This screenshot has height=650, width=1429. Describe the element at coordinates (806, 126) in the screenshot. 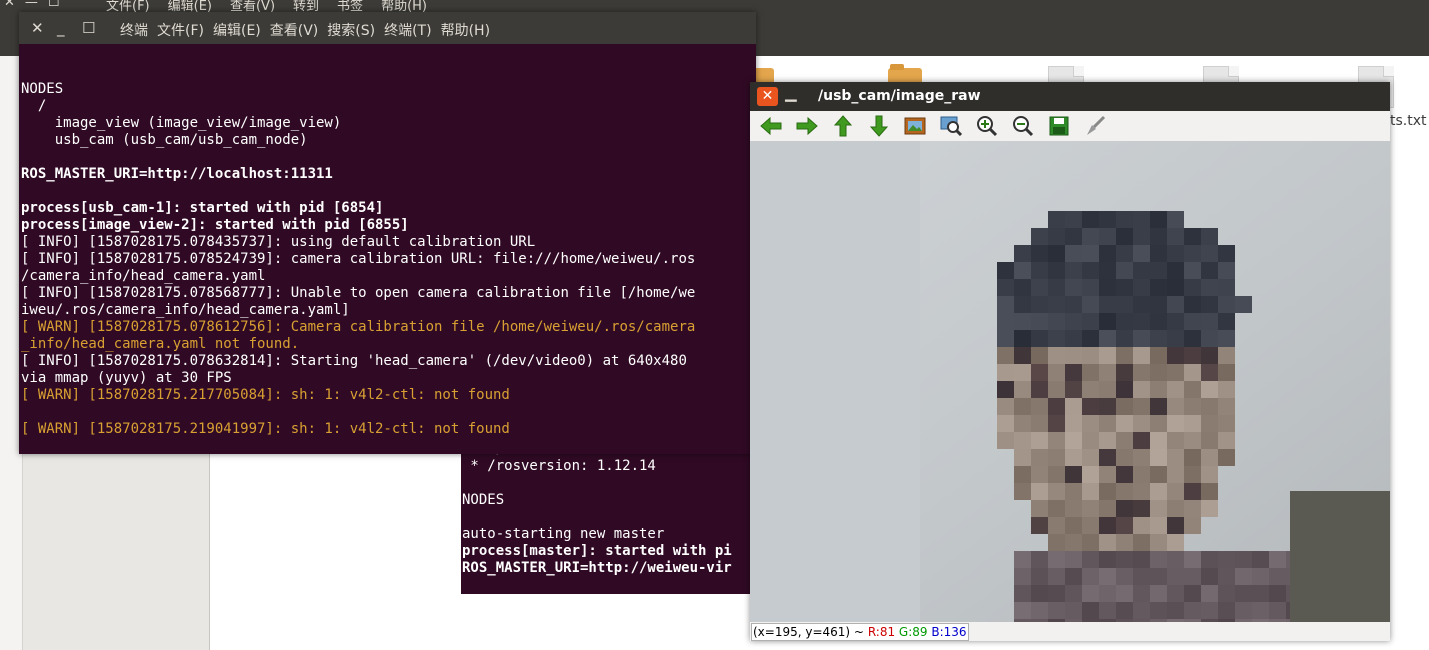

I see `forward-arrow-icon` at that location.